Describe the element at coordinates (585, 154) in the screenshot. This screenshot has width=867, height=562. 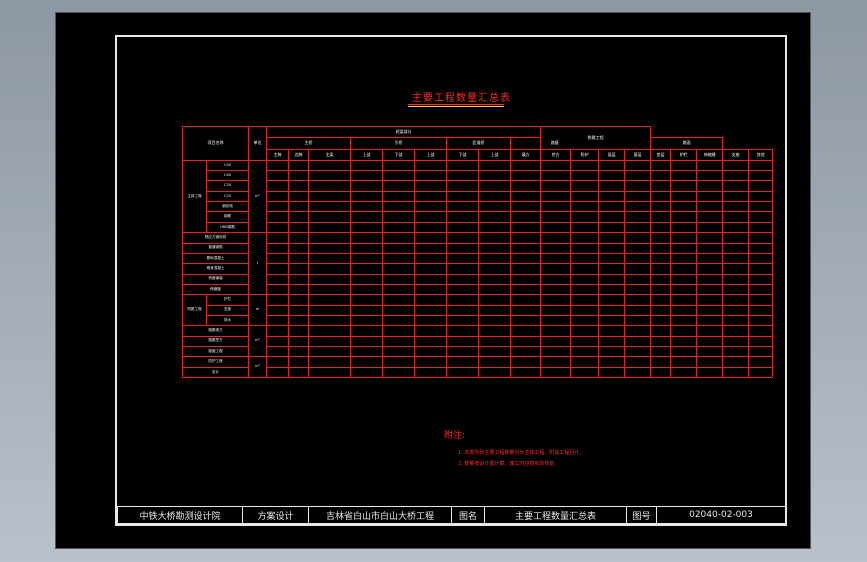
I see `table-cell: 防护` at that location.